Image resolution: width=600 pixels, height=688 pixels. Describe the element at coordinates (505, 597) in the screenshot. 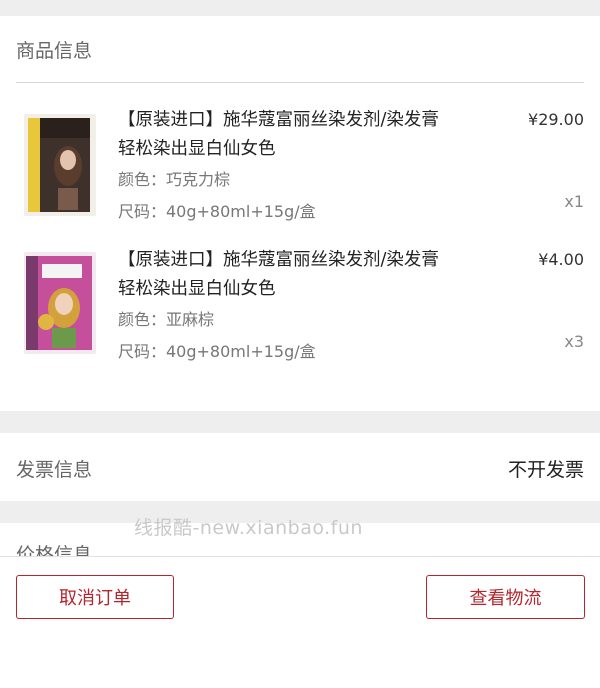

I see `view-logistics-button: 查看物流` at that location.